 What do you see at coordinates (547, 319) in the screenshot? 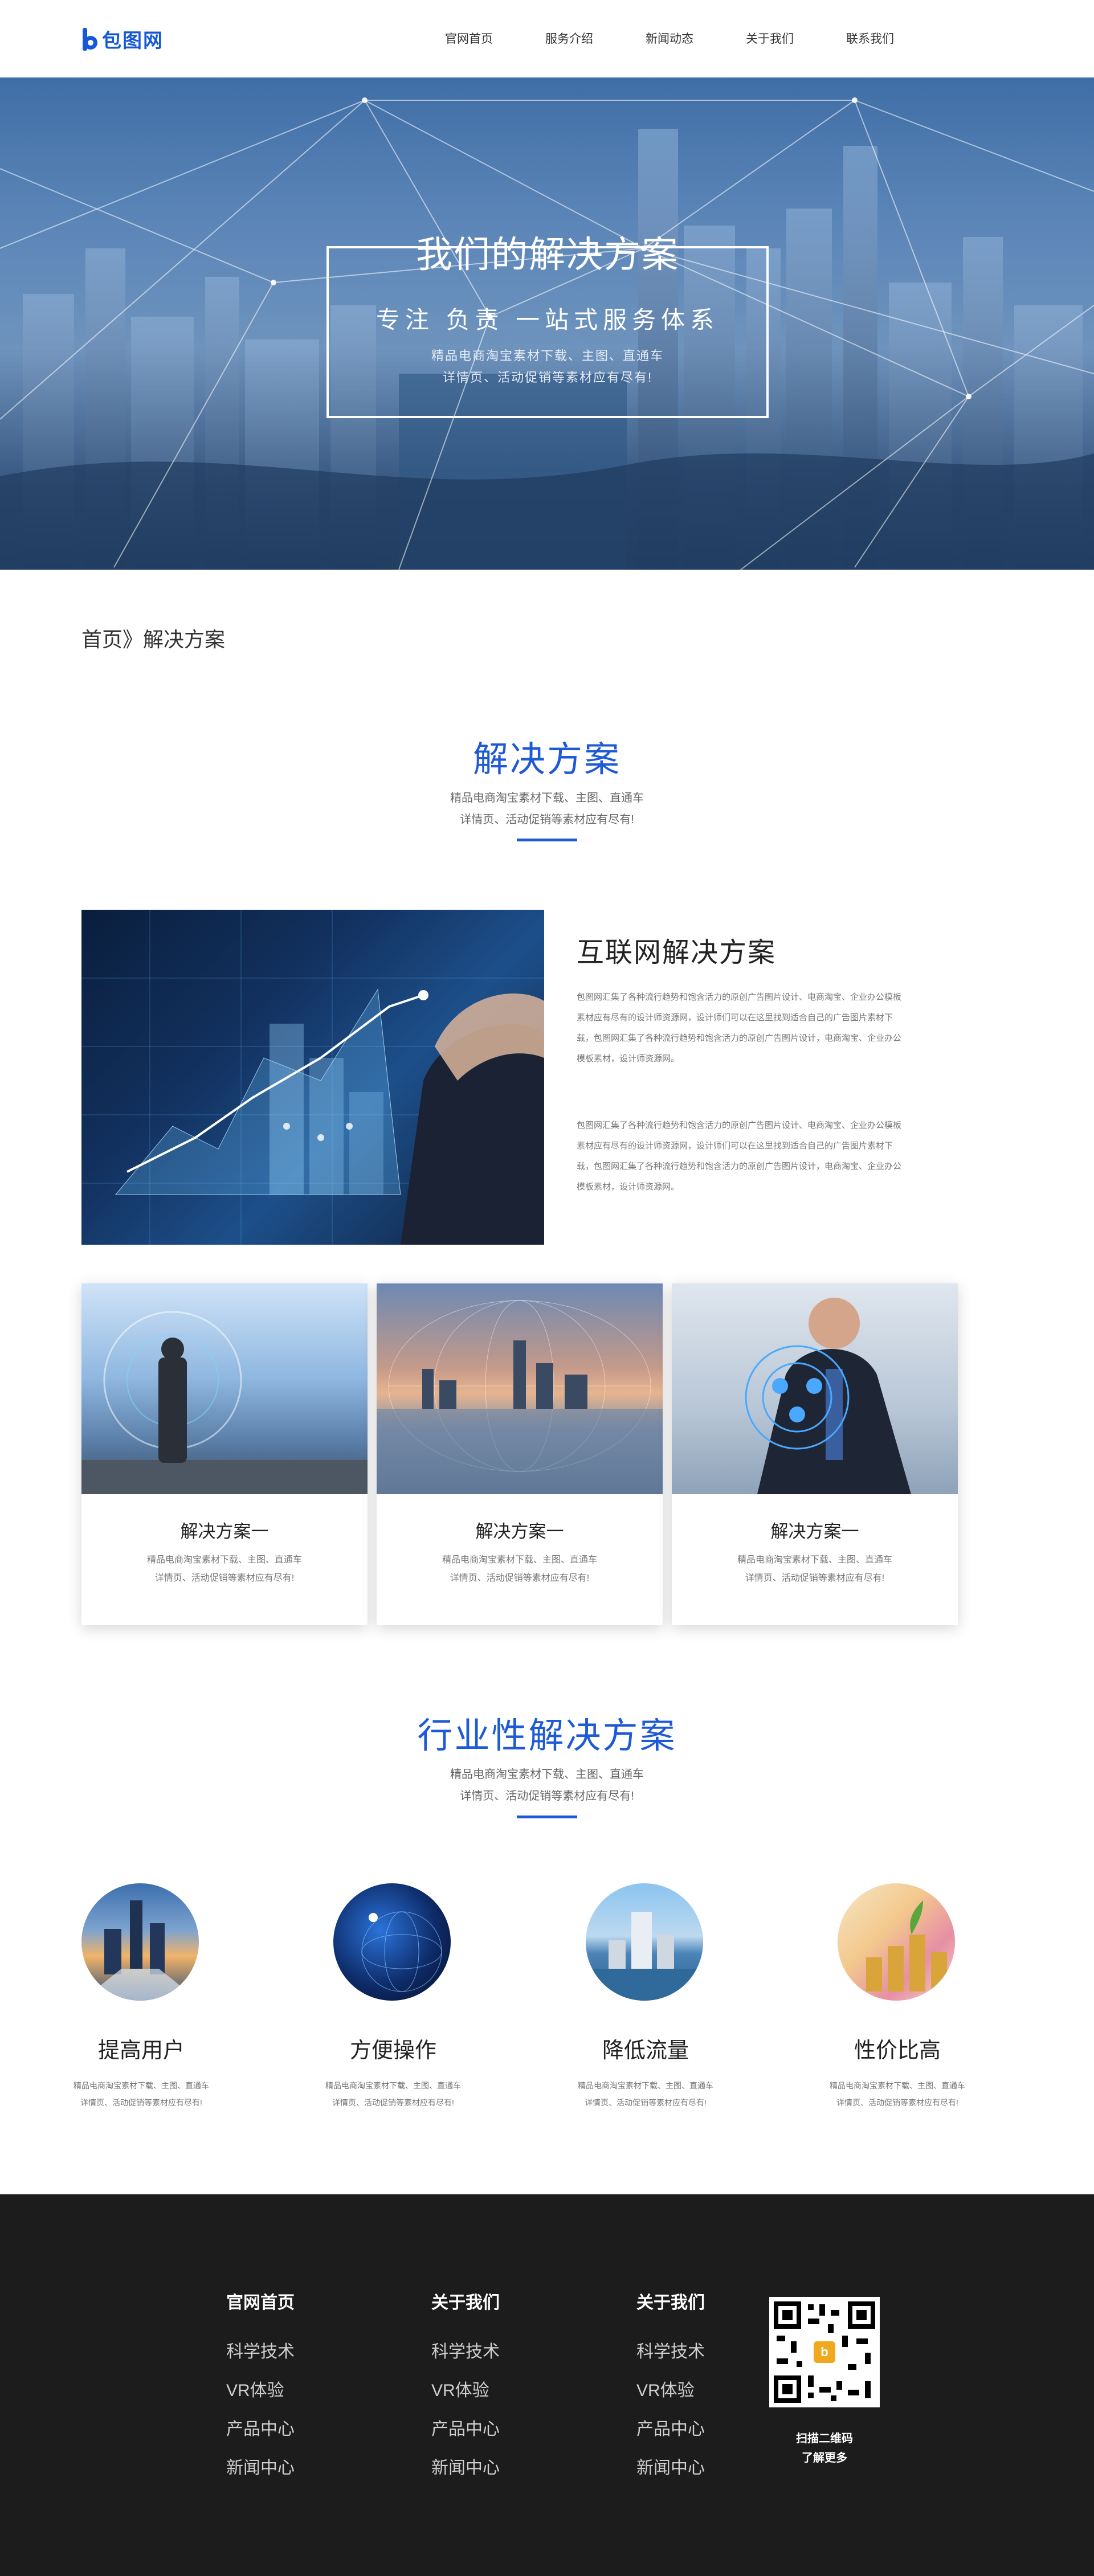
I see `hero-subtitle: 专注 负责 一站式服务体系` at bounding box center [547, 319].